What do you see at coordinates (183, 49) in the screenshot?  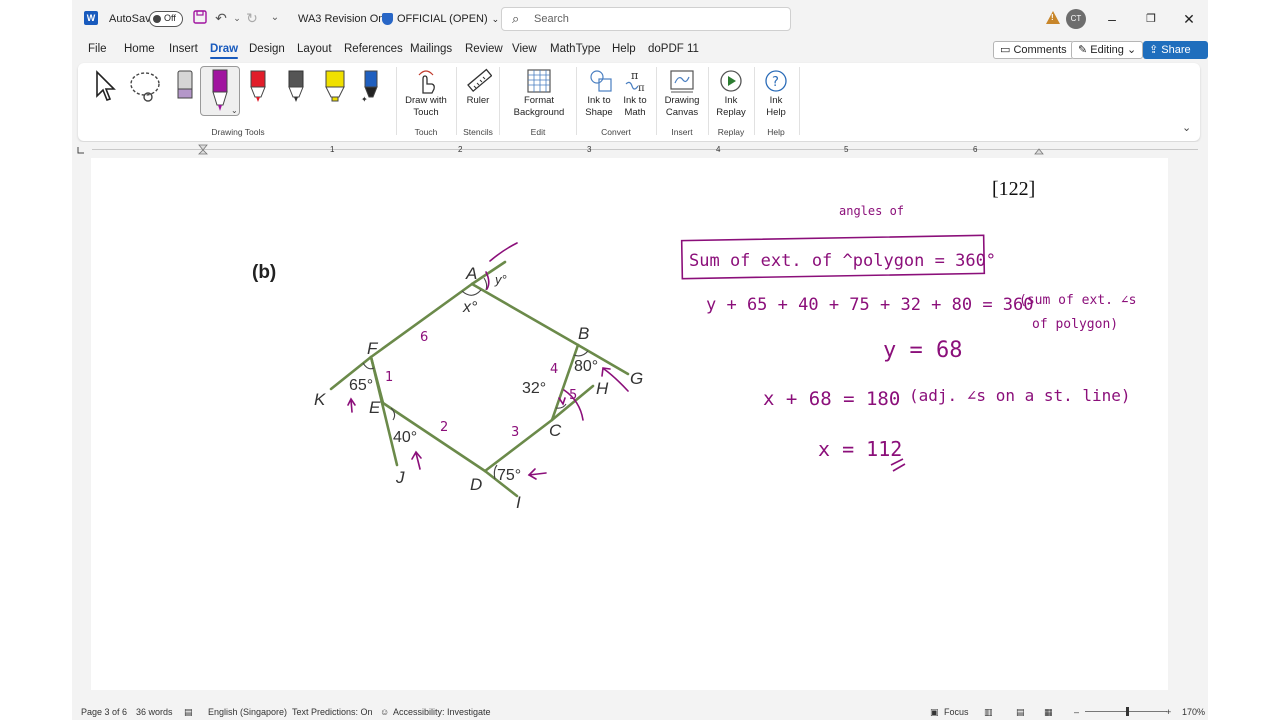 I see `tab-insert: Insert` at bounding box center [183, 49].